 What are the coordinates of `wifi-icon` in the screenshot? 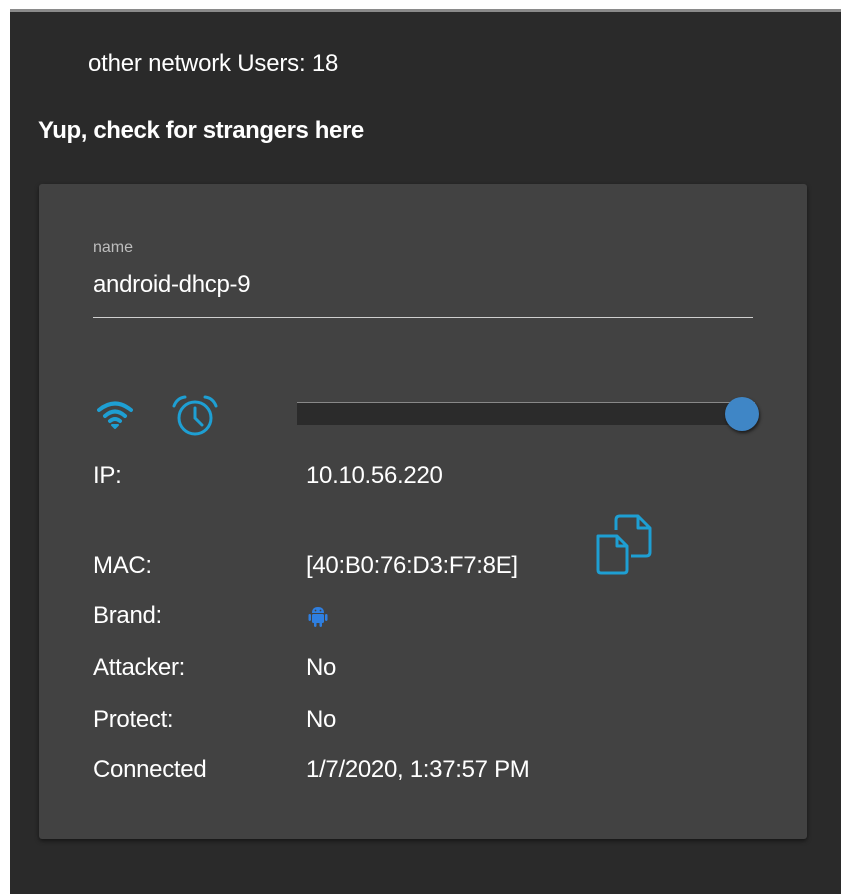 It's located at (115, 415).